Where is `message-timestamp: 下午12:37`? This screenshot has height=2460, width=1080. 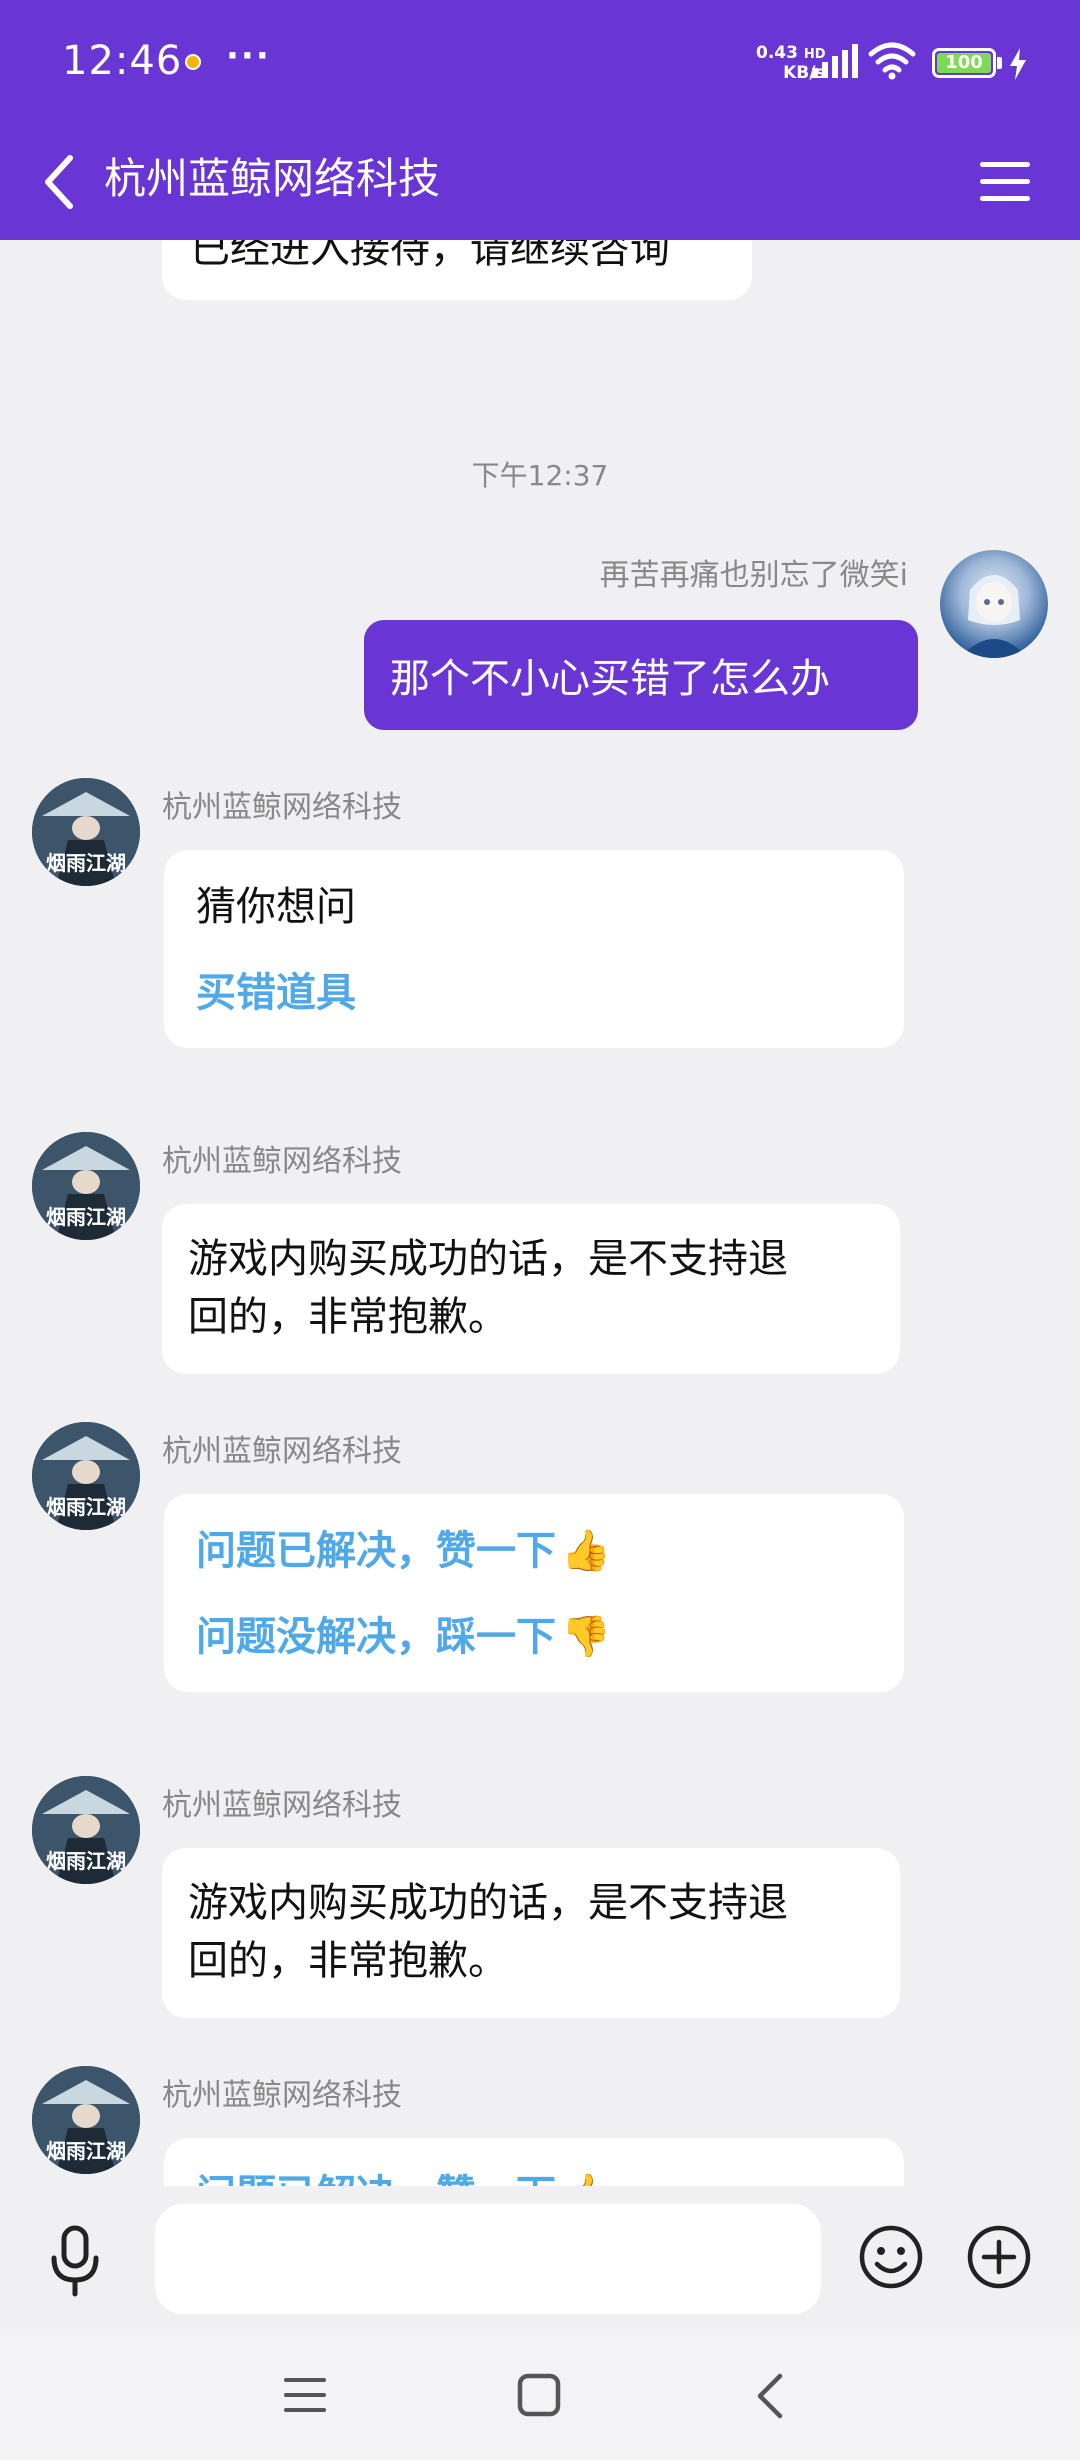
message-timestamp: 下午12:37 is located at coordinates (540, 475).